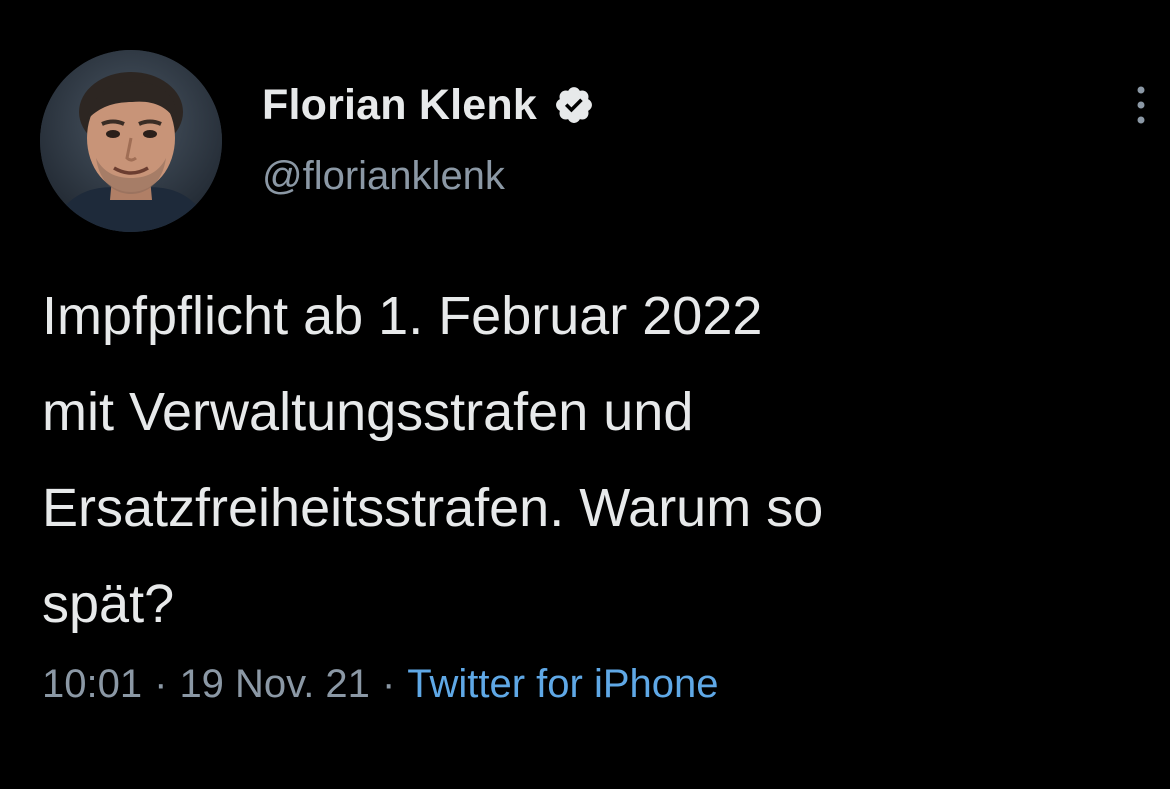 The width and height of the screenshot is (1170, 789). What do you see at coordinates (562, 684) in the screenshot?
I see `tweet-source-link: Twitter for iPhone` at bounding box center [562, 684].